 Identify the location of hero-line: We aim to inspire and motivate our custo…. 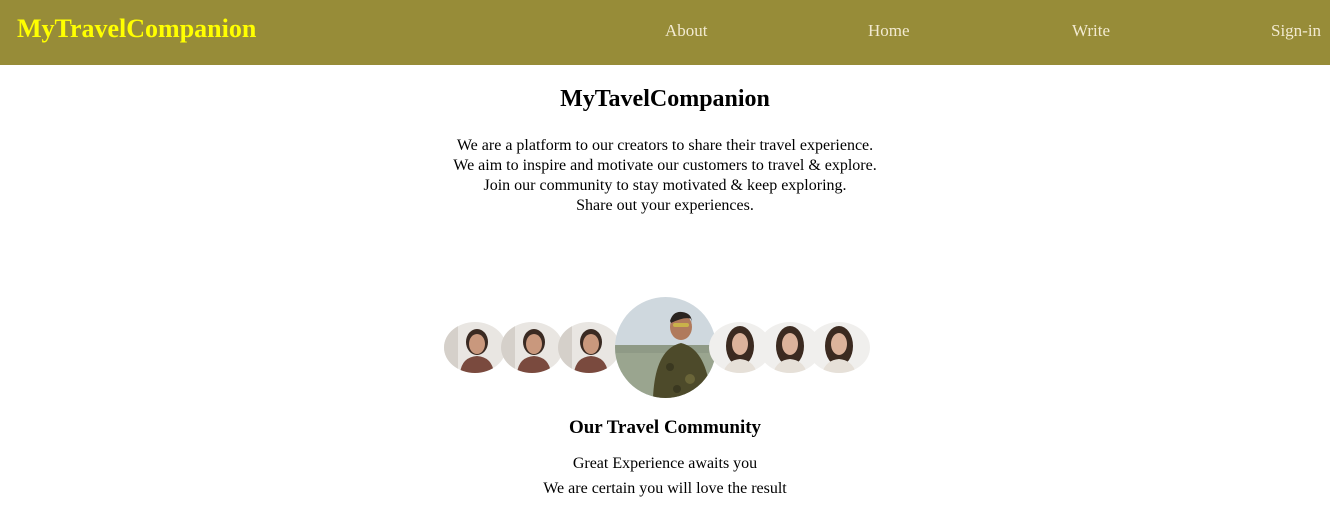
(665, 165).